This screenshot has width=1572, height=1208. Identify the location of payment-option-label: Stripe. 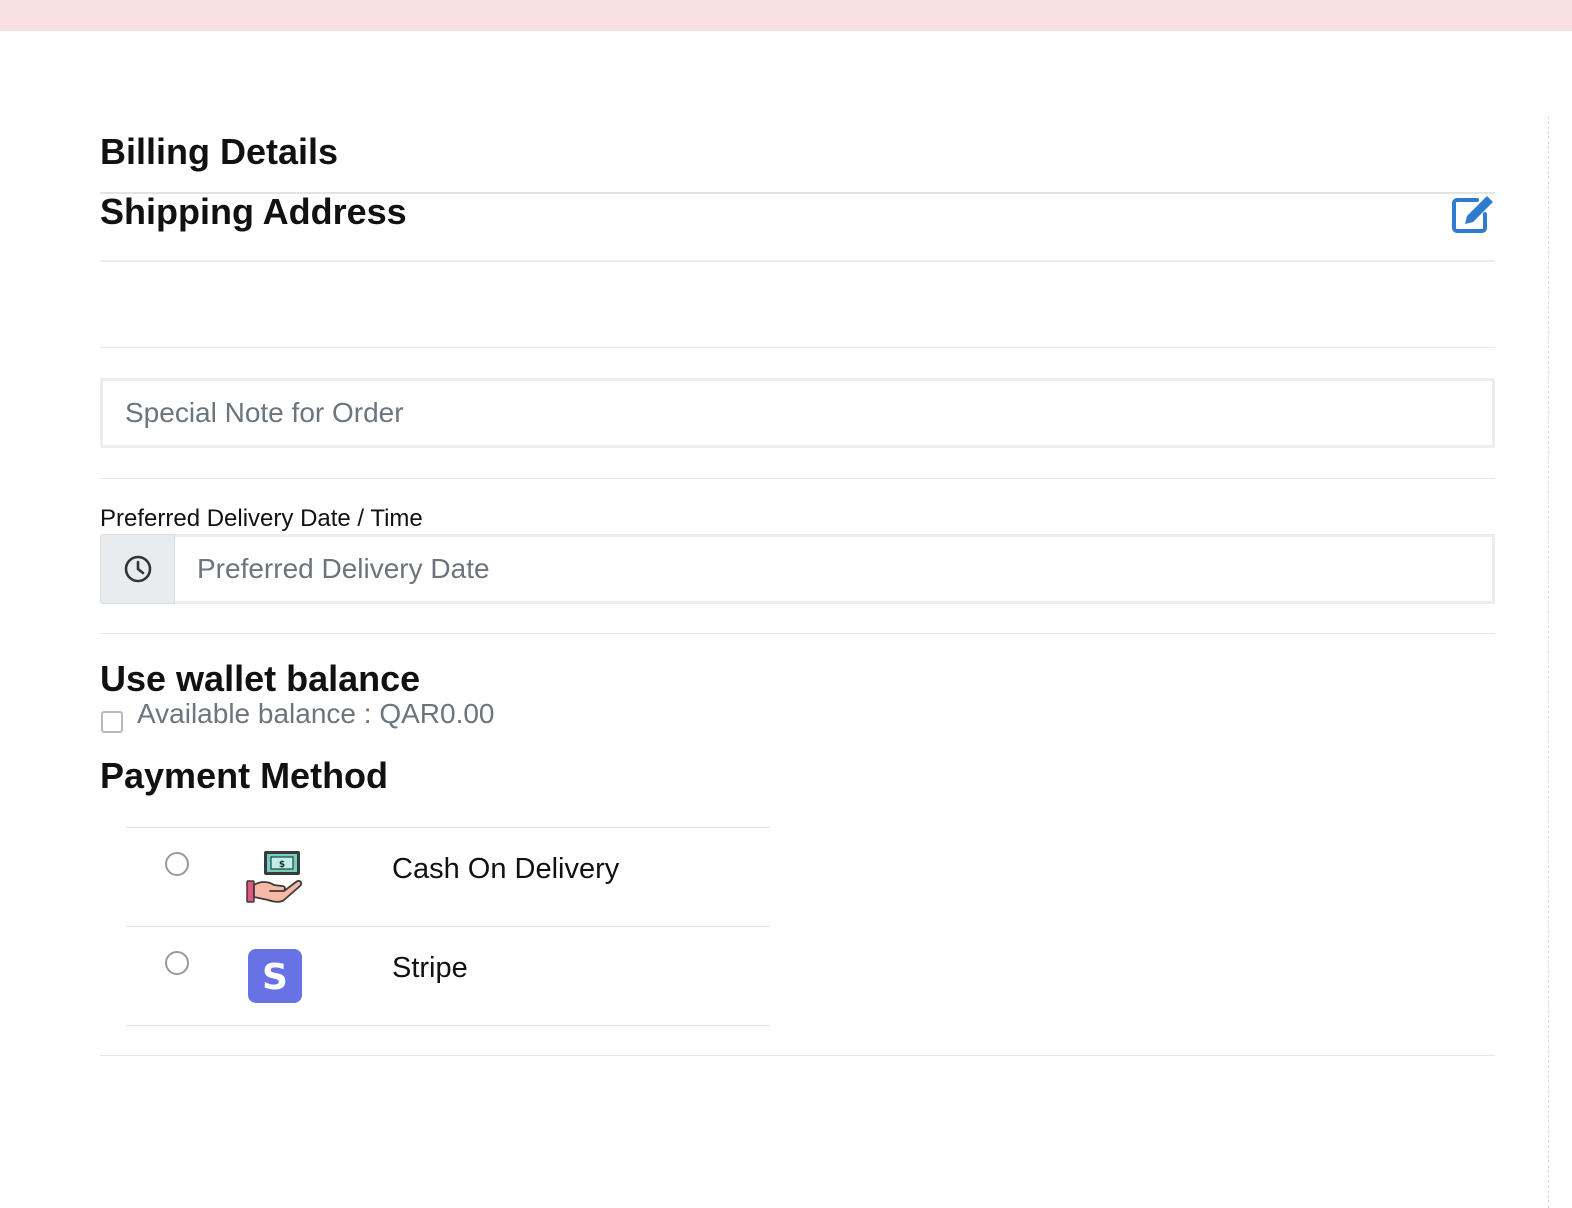
(430, 968).